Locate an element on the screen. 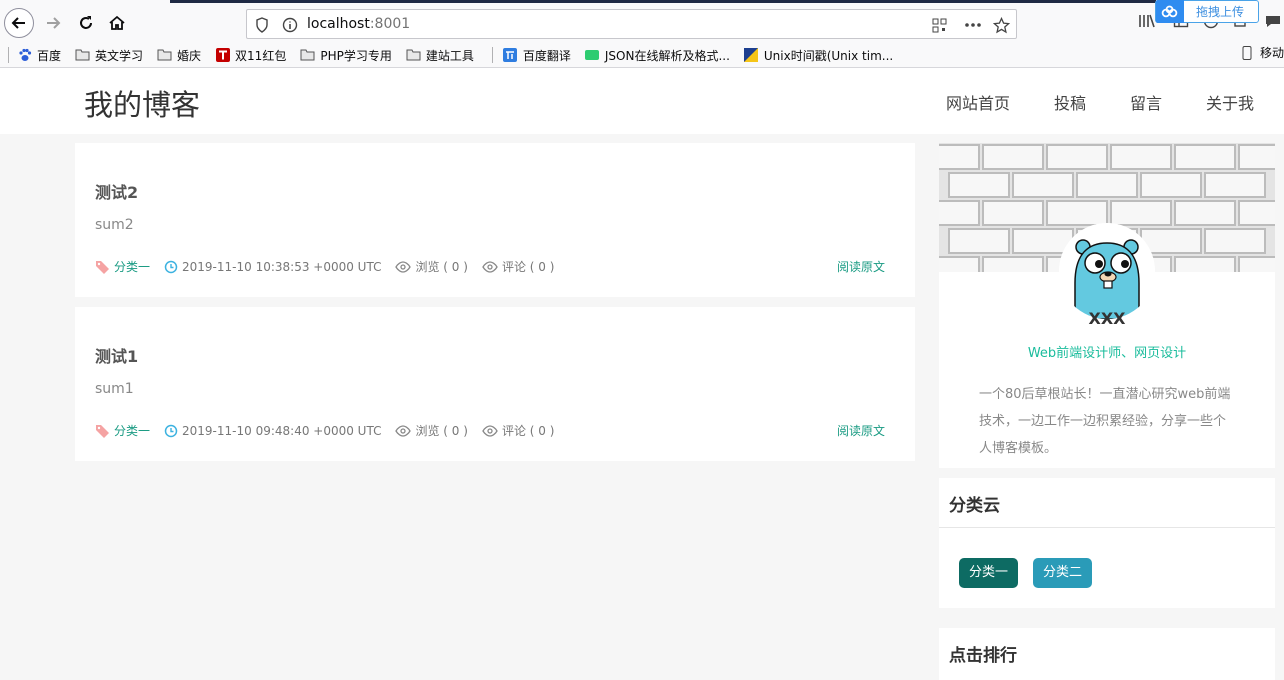 Image resolution: width=1284 pixels, height=680 pixels. home-icon is located at coordinates (117, 22).